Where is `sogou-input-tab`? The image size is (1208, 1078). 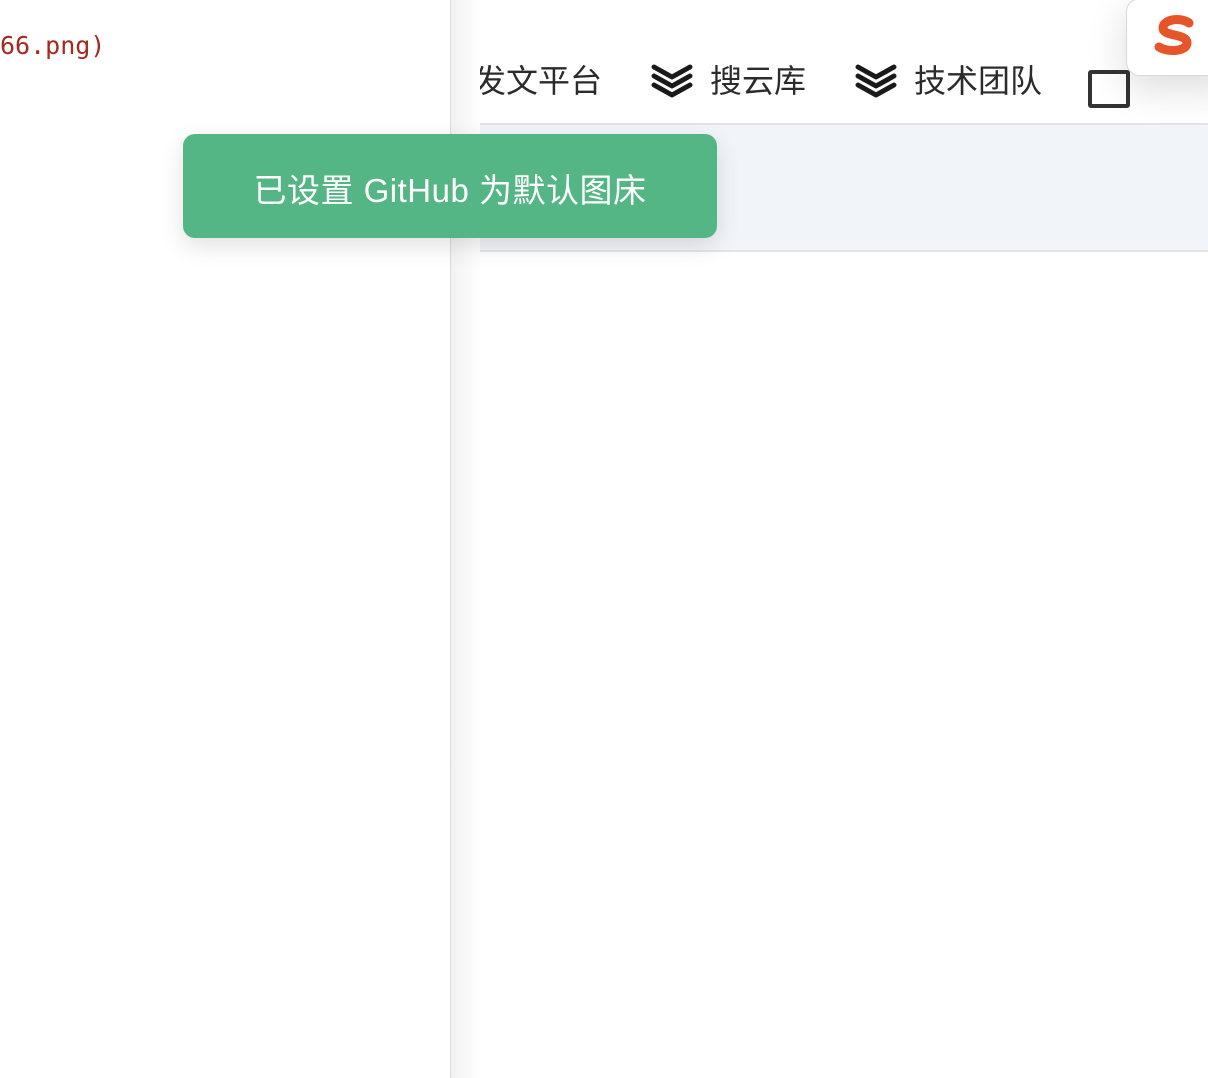
sogou-input-tab is located at coordinates (1167, 38).